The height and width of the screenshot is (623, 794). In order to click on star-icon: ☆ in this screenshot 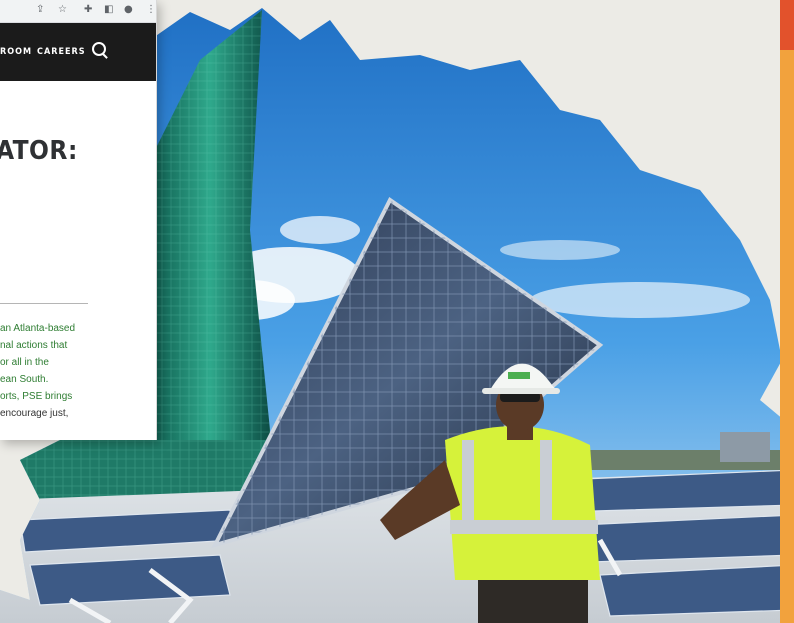, I will do `click(62, 9)`.